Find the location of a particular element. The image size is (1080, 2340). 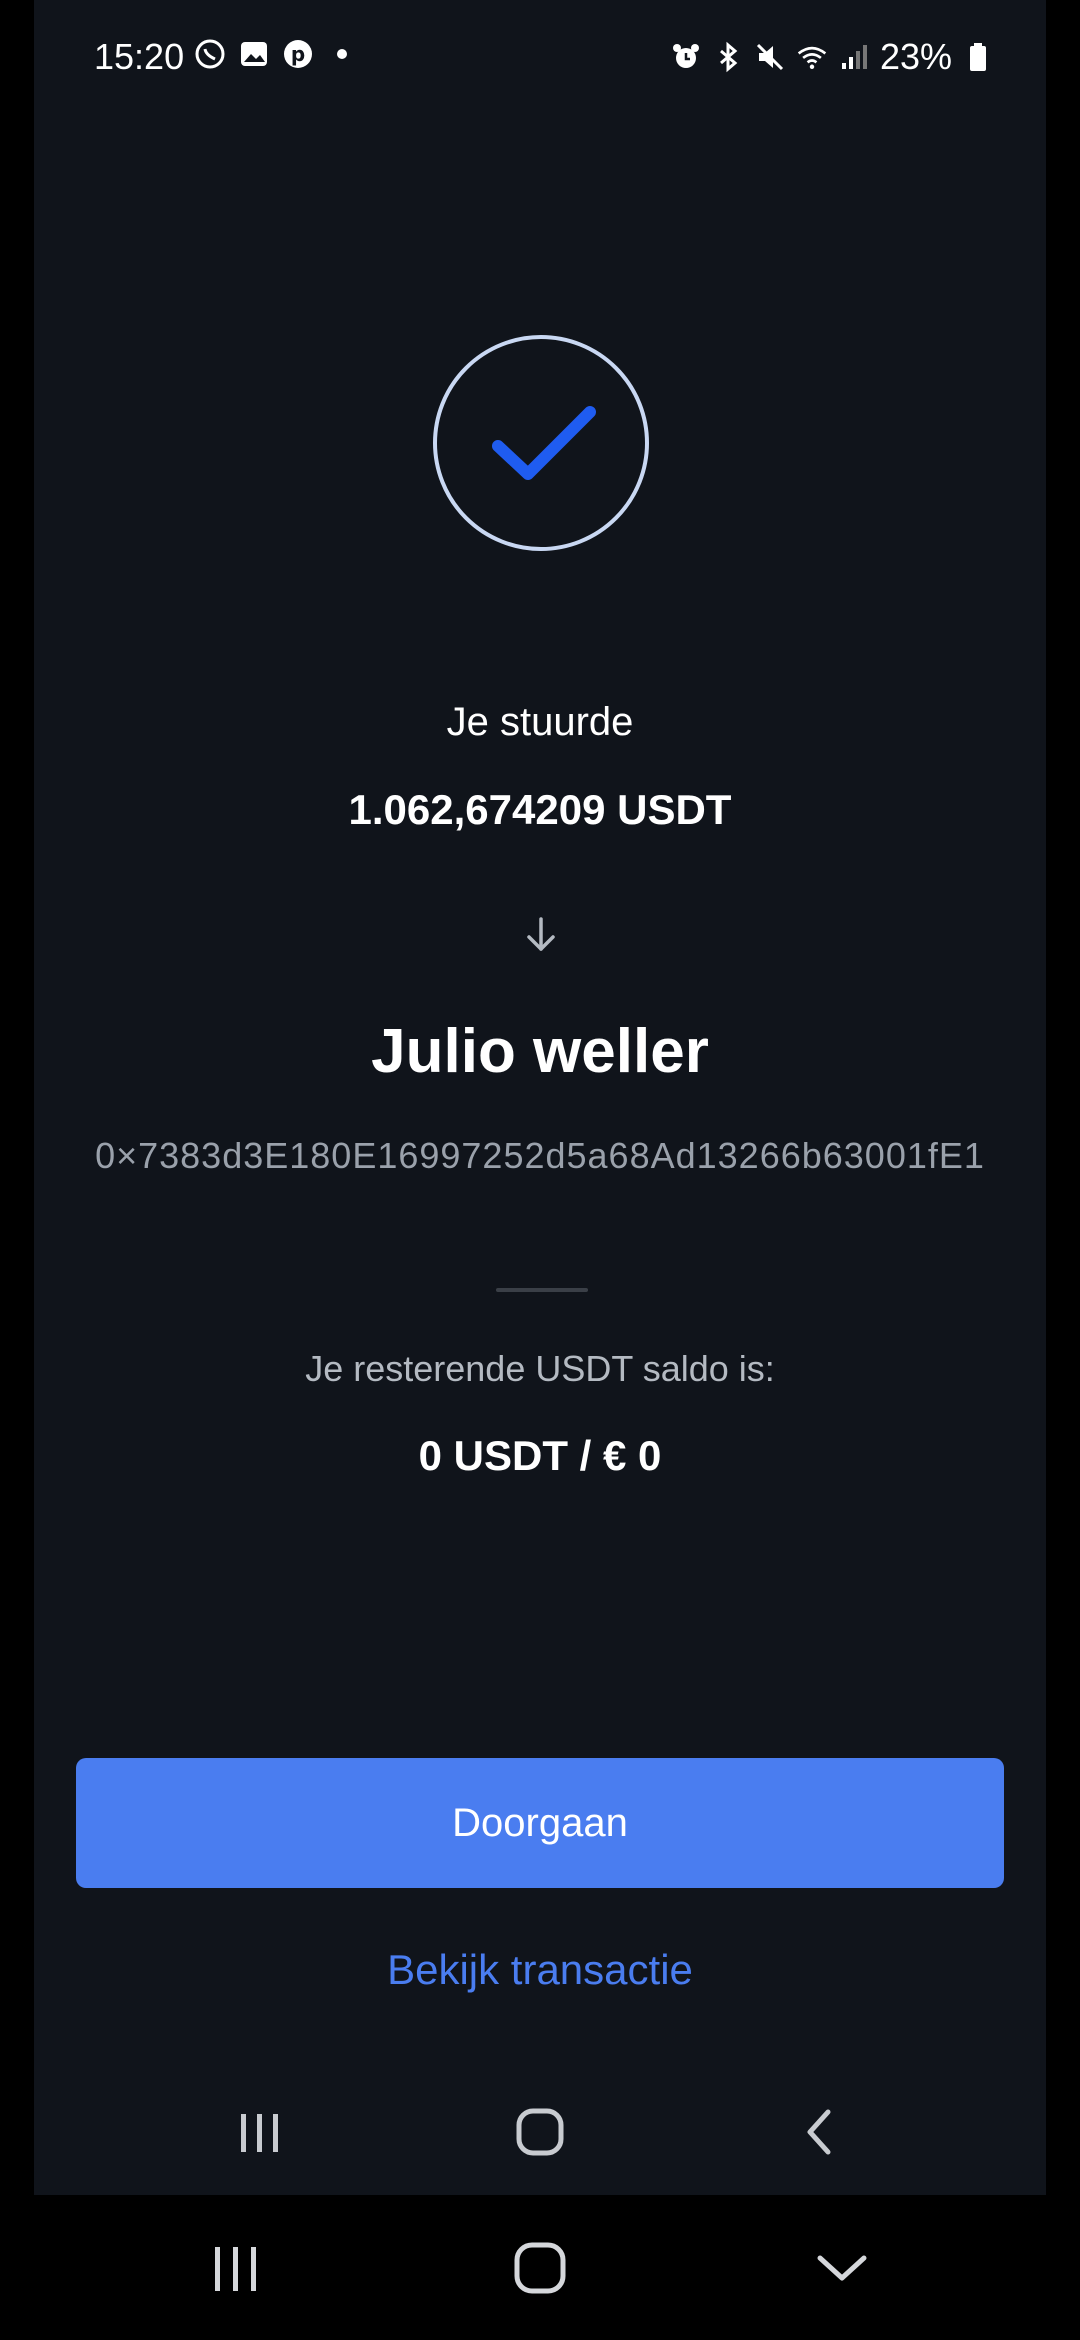

status-bar: 15:20 p 23% is located at coordinates (540, 60).